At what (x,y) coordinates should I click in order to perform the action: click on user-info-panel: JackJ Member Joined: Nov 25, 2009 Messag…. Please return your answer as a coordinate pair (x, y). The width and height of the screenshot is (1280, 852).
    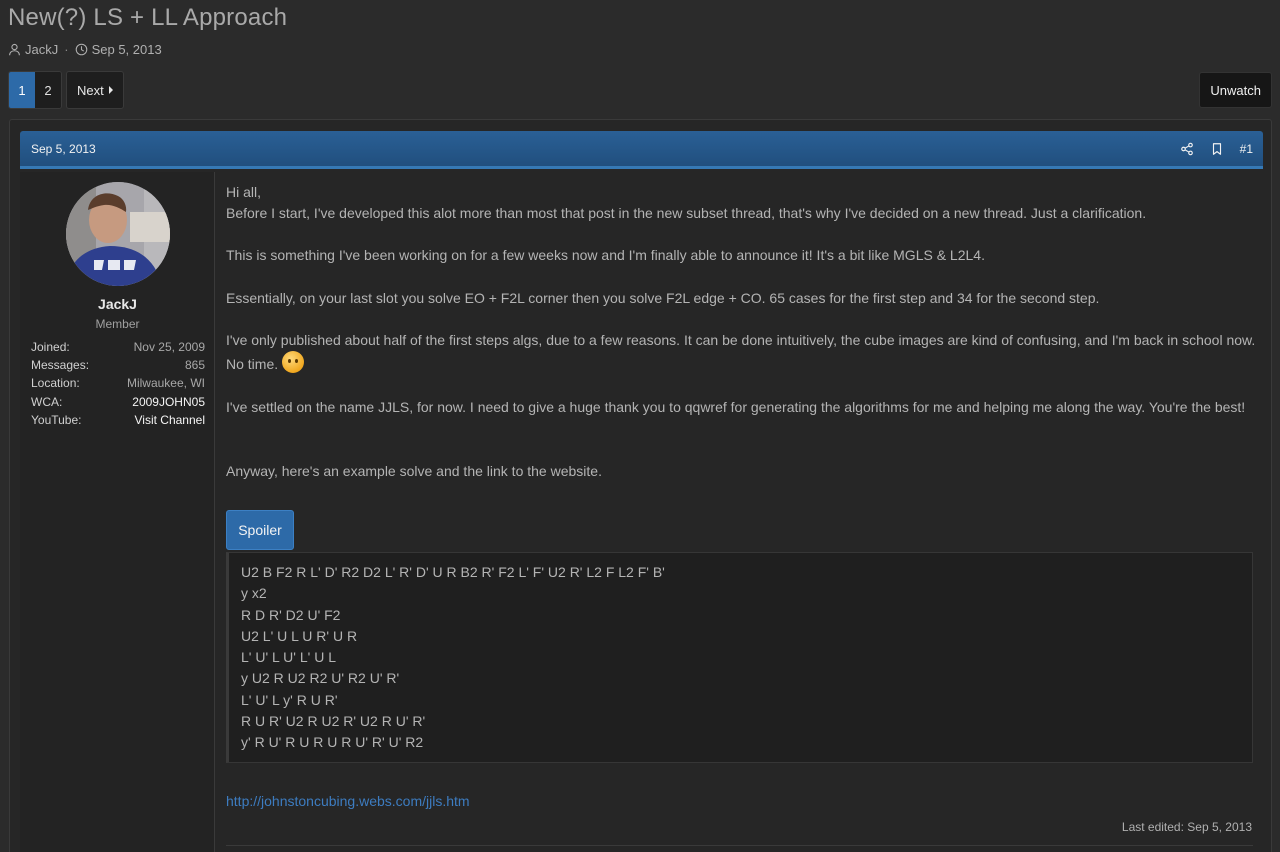
    Looking at the image, I should click on (117, 512).